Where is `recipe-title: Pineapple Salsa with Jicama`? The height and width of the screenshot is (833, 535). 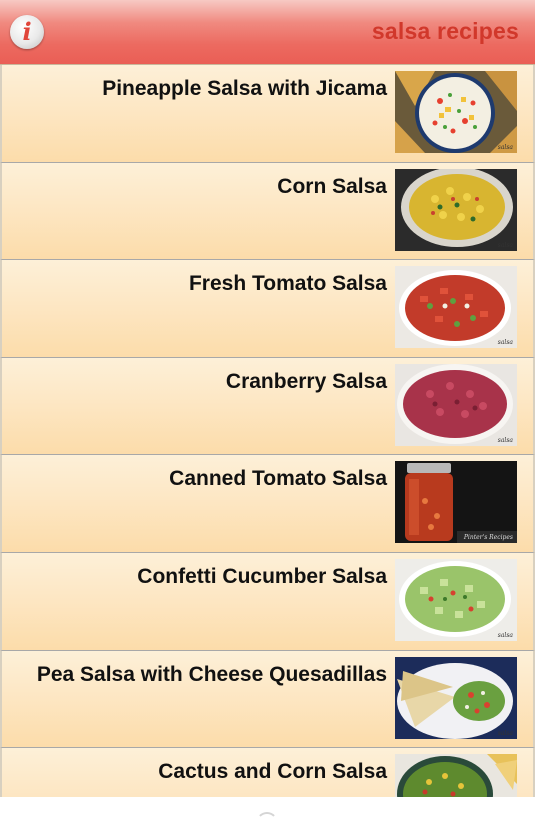
recipe-title: Pineapple Salsa with Jicama is located at coordinates (244, 88).